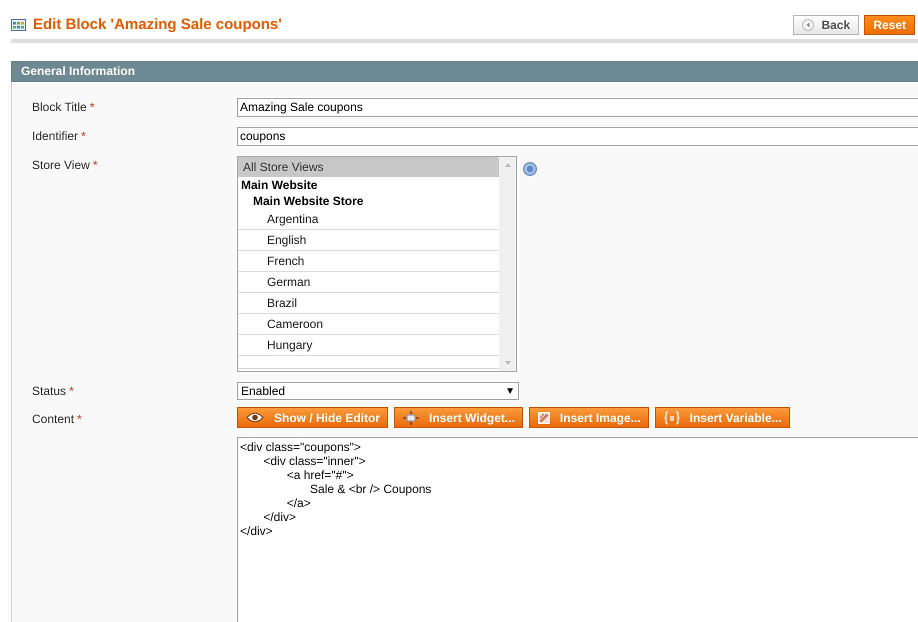 The image size is (918, 622). Describe the element at coordinates (55, 136) in the screenshot. I see `field-label: Identifier` at that location.